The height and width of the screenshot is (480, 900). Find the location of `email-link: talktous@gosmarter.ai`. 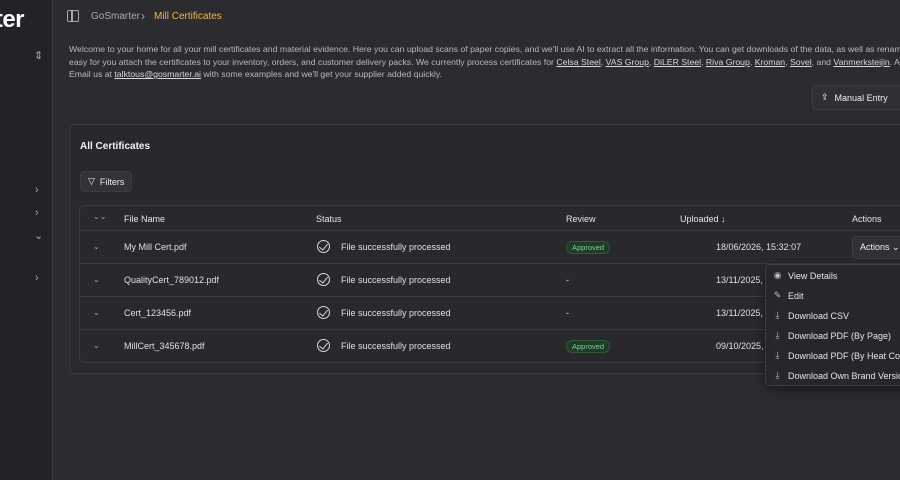

email-link: talktous@gosmarter.ai is located at coordinates (157, 74).